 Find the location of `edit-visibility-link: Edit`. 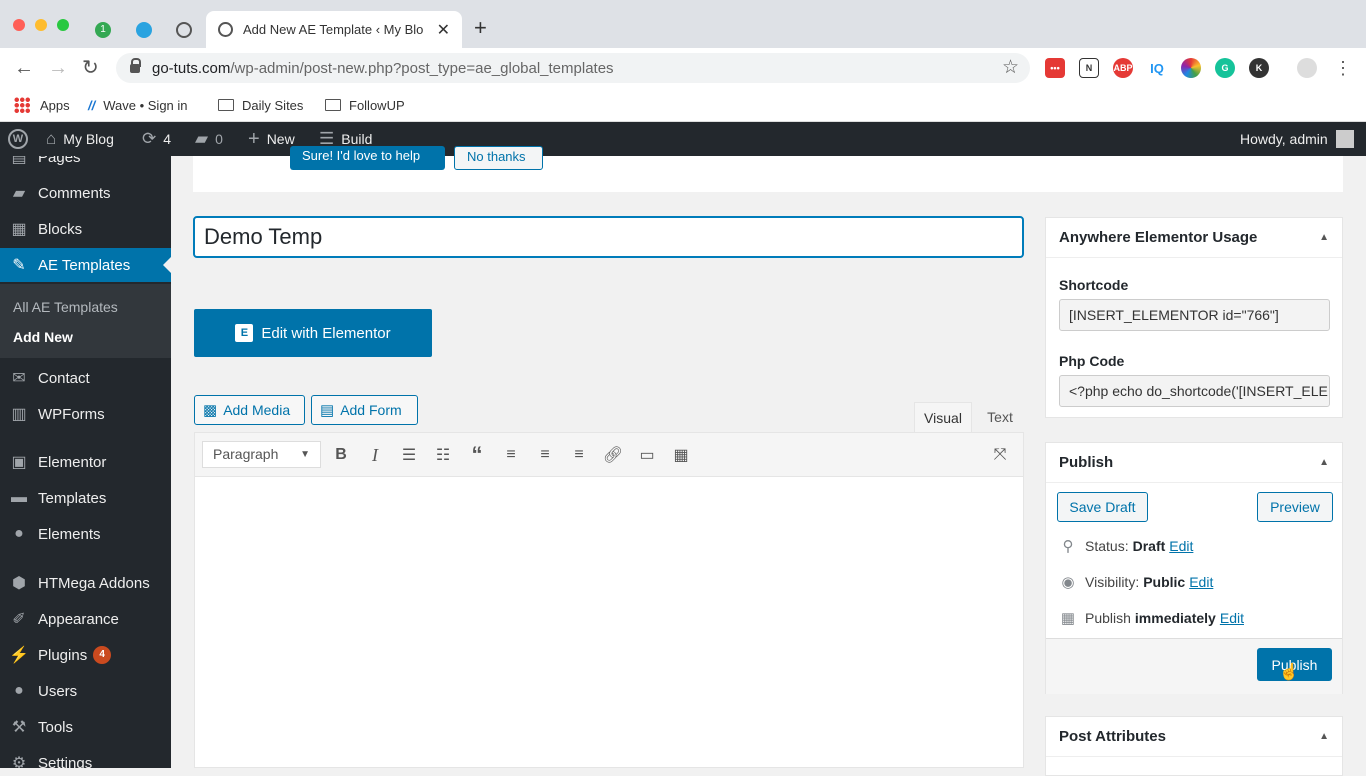

edit-visibility-link: Edit is located at coordinates (1201, 582).